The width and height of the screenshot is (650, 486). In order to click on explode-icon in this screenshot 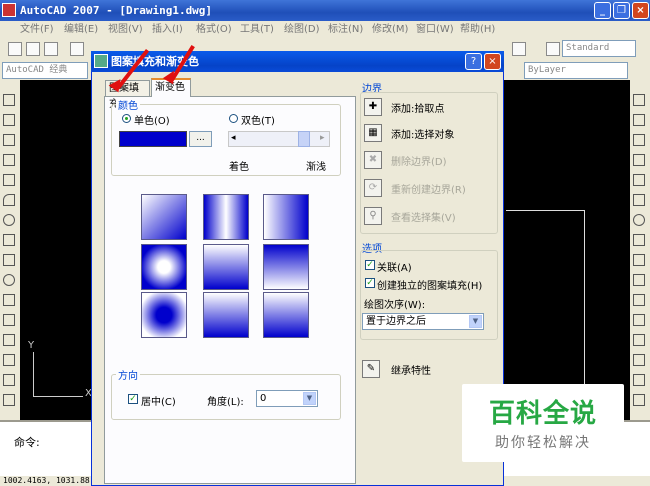, I will do `click(639, 400)`.